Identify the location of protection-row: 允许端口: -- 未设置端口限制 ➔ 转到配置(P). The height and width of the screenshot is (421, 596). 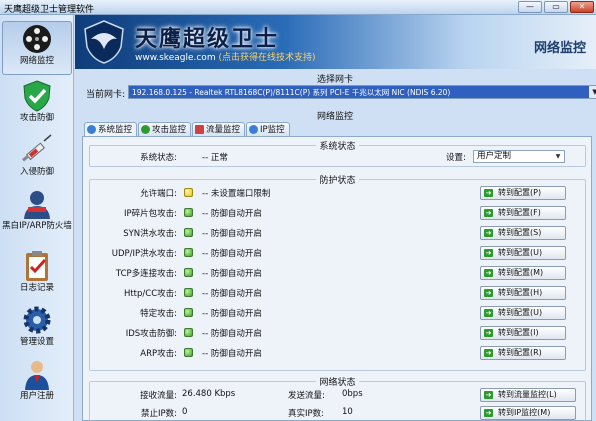
(338, 193).